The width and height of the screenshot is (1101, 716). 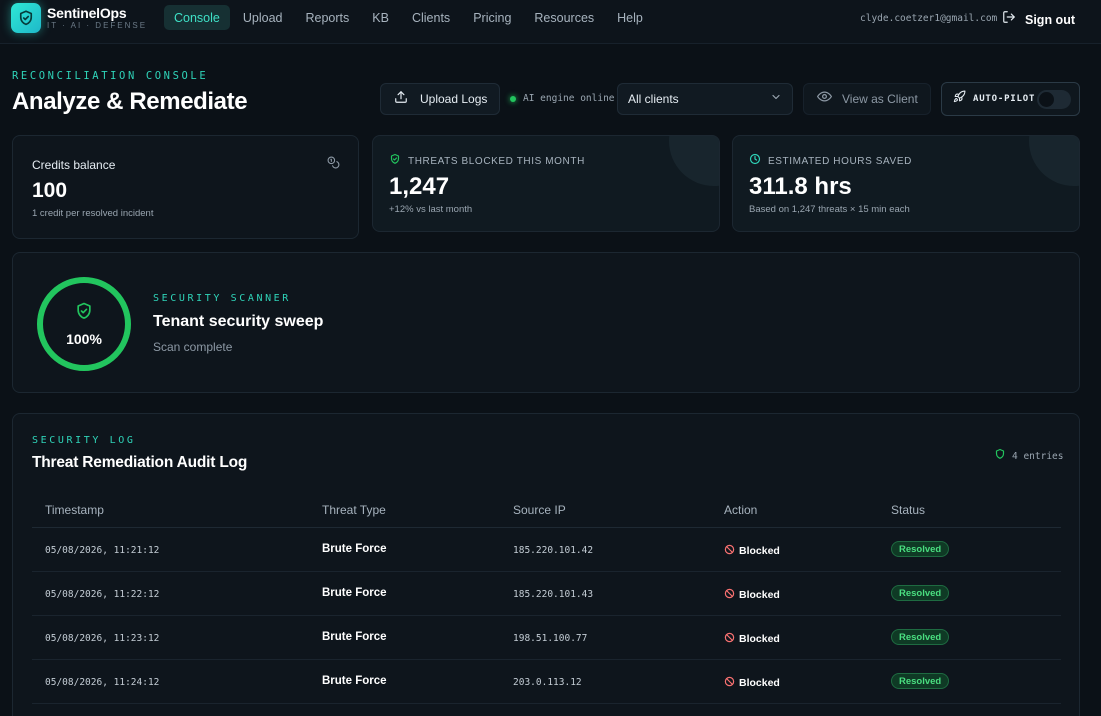 I want to click on autopilot-toggle: AUTO-PILOT, so click(x=1010, y=99).